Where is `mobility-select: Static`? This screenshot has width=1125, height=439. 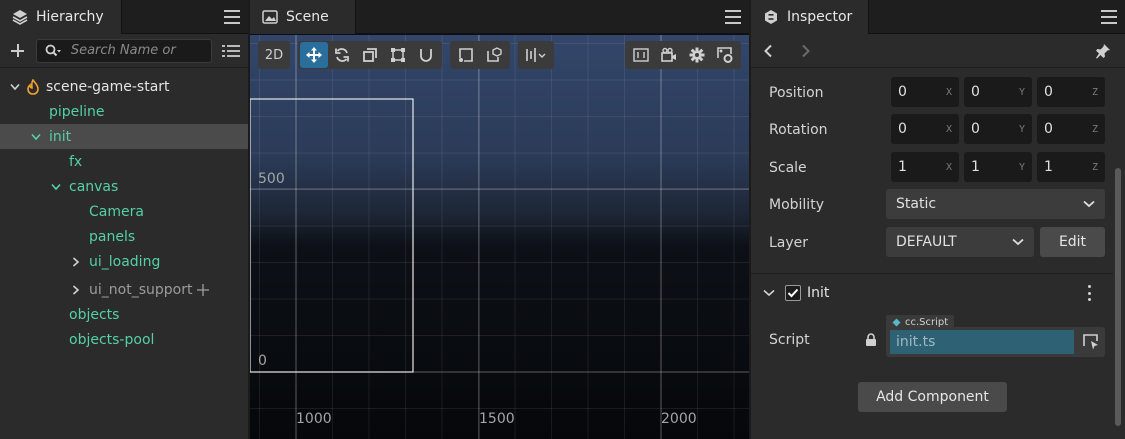
mobility-select: Static is located at coordinates (995, 204).